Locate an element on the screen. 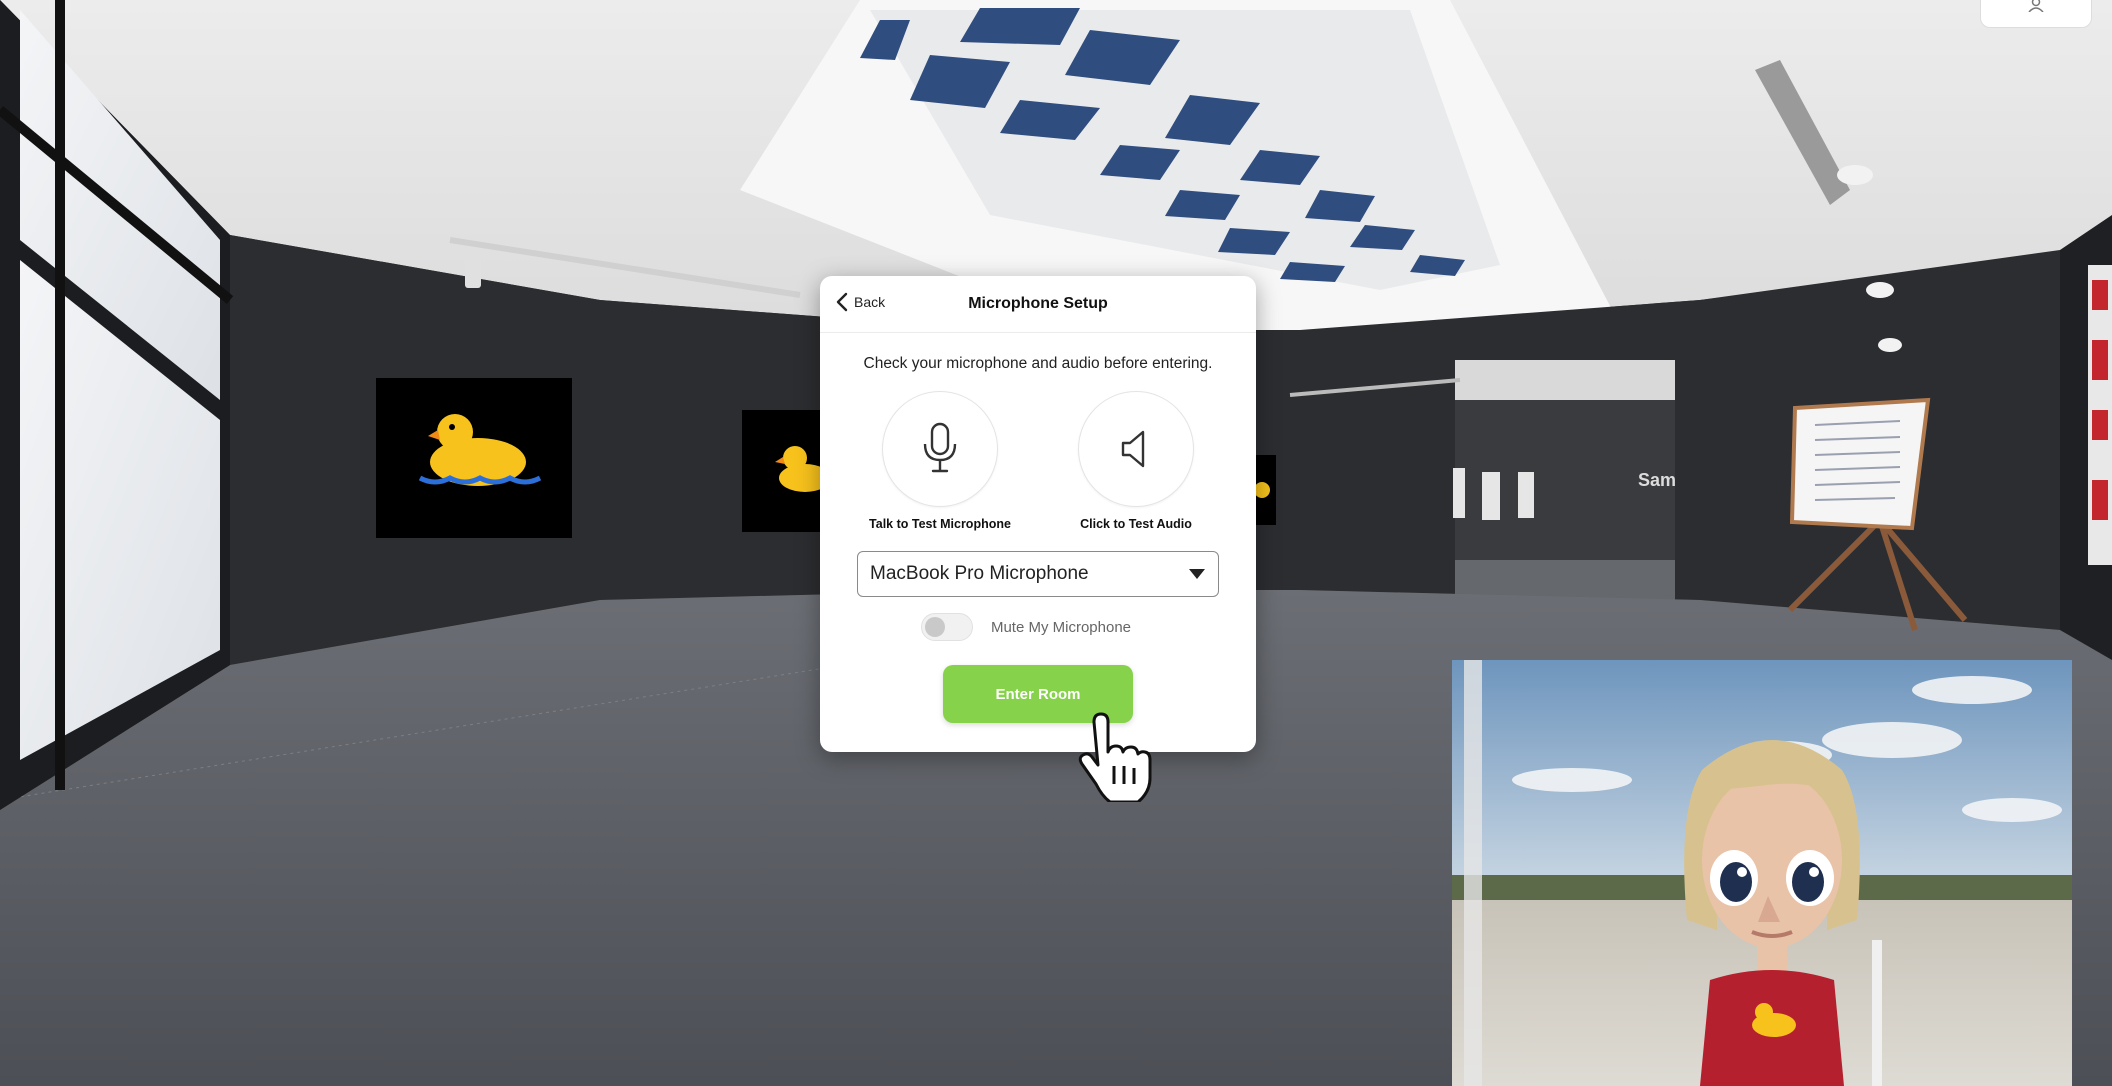 The image size is (2112, 1086). svg-text: Sam is located at coordinates (1657, 480).